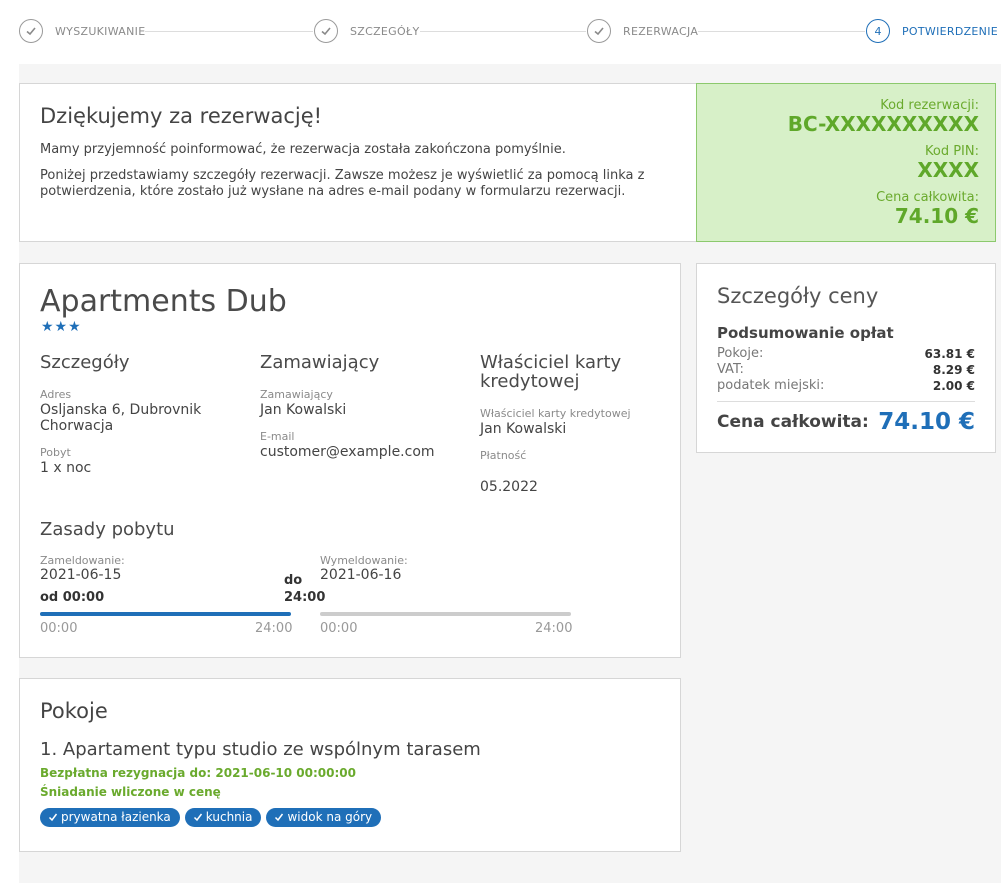  What do you see at coordinates (320, 362) in the screenshot?
I see `booker-title: Zamawiający` at bounding box center [320, 362].